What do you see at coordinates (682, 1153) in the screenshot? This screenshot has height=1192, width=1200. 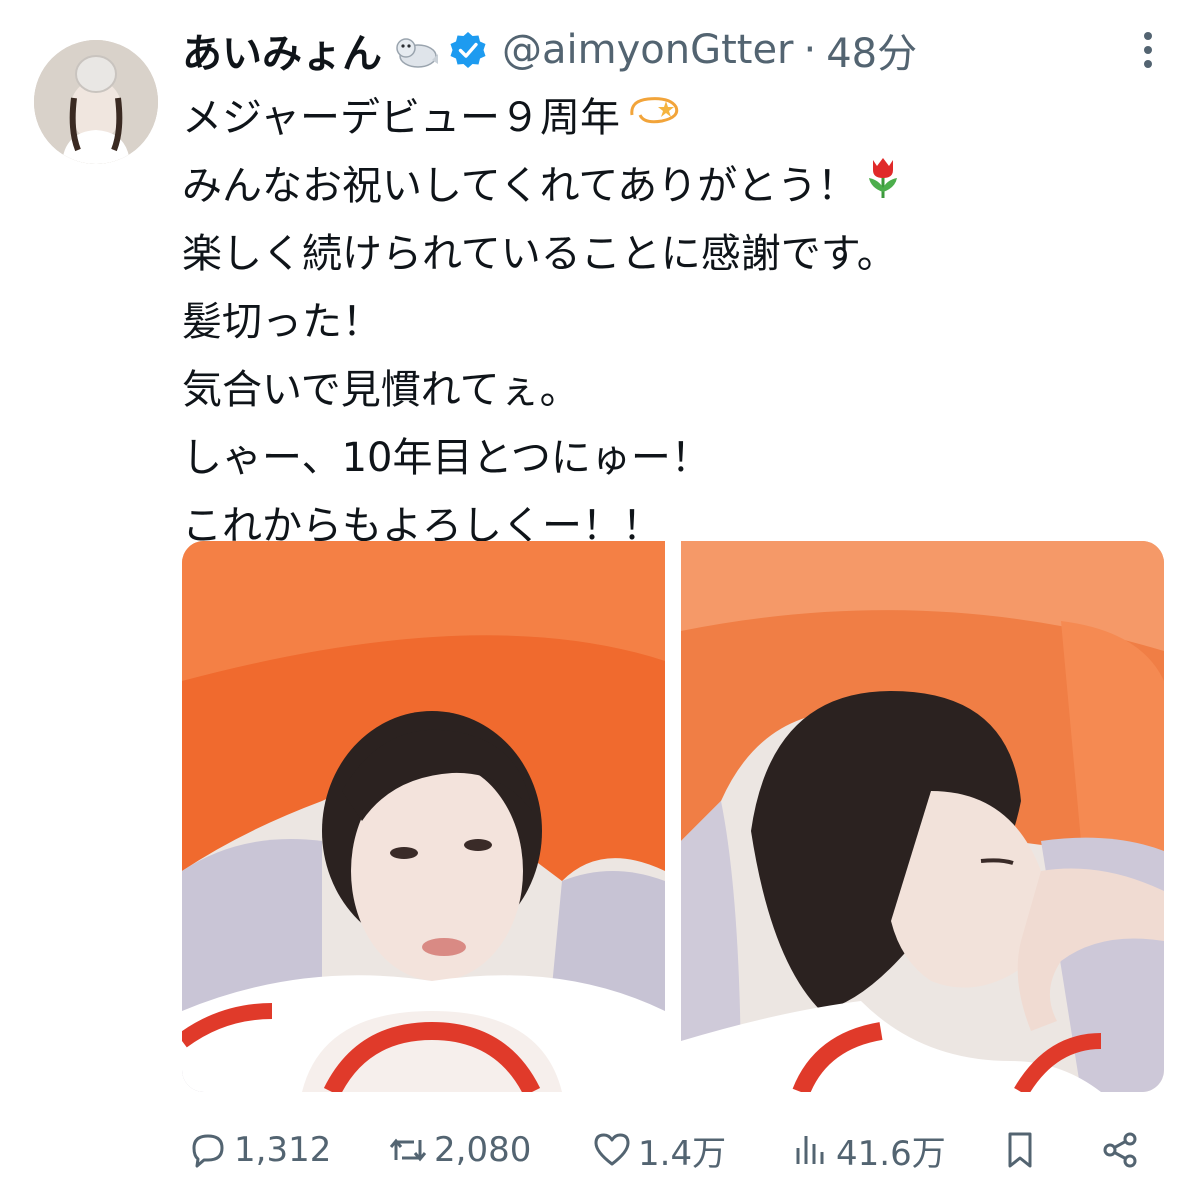 I see `like-count: 1.4万` at bounding box center [682, 1153].